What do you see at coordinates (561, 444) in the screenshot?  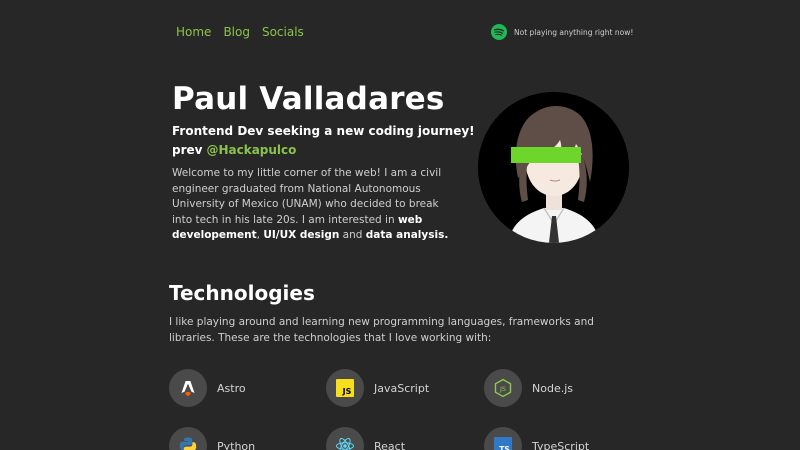 I see `tech-label: TypeScript` at bounding box center [561, 444].